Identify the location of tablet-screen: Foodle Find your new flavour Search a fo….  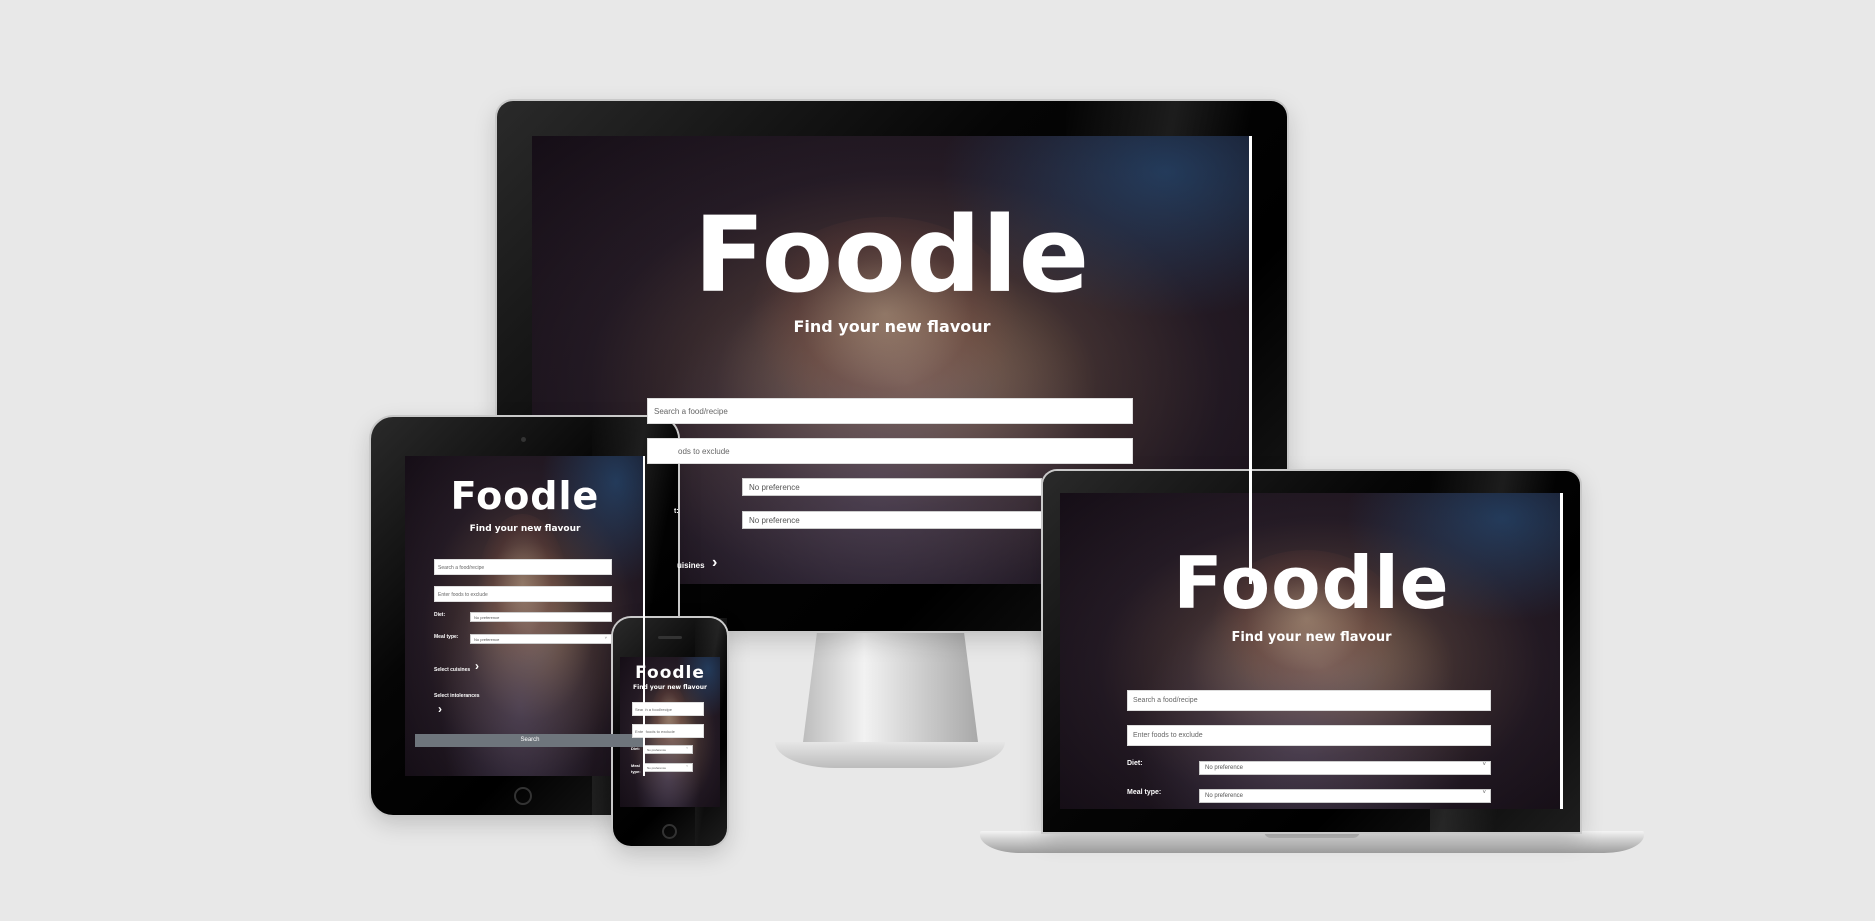
(525, 616).